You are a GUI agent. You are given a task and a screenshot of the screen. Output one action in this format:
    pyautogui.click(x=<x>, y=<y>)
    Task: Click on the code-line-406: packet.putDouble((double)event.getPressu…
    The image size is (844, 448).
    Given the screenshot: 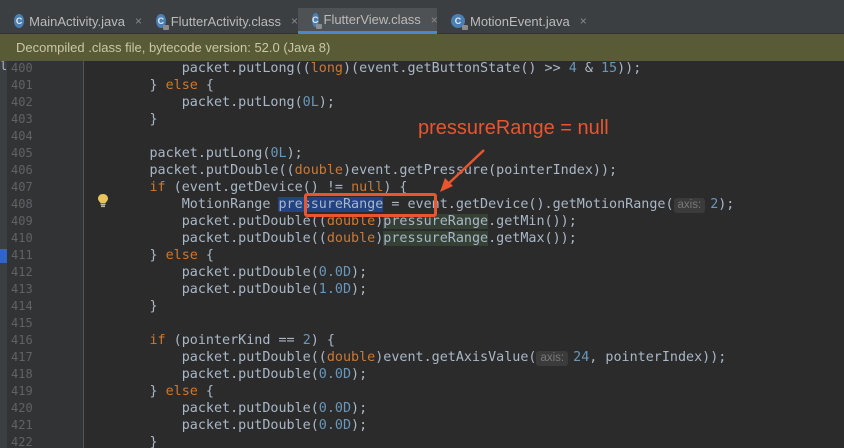 What is the action you would take?
    pyautogui.click(x=351, y=170)
    